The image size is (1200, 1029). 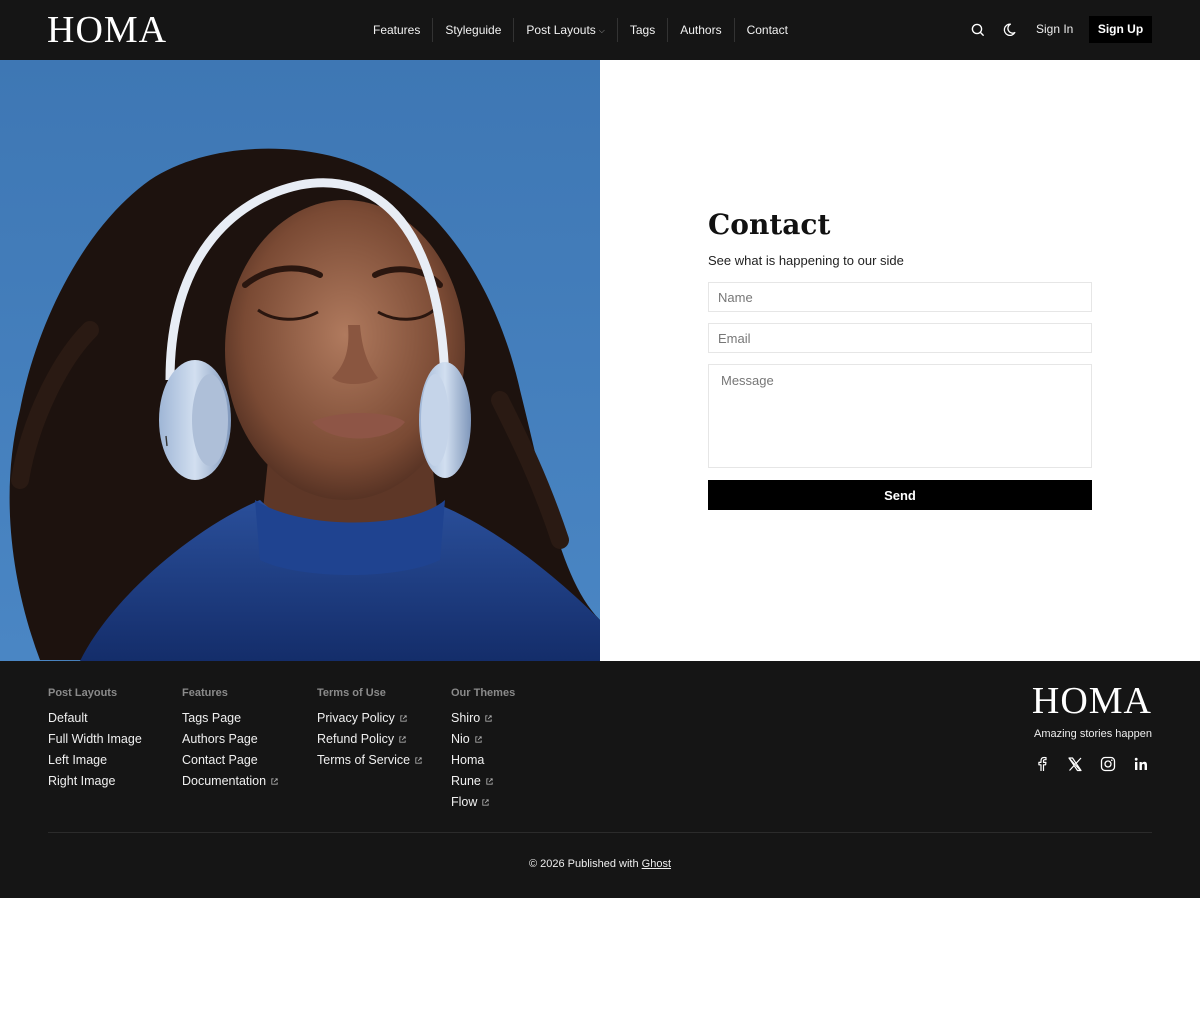 What do you see at coordinates (107, 30) in the screenshot?
I see `site-logo: HOMA` at bounding box center [107, 30].